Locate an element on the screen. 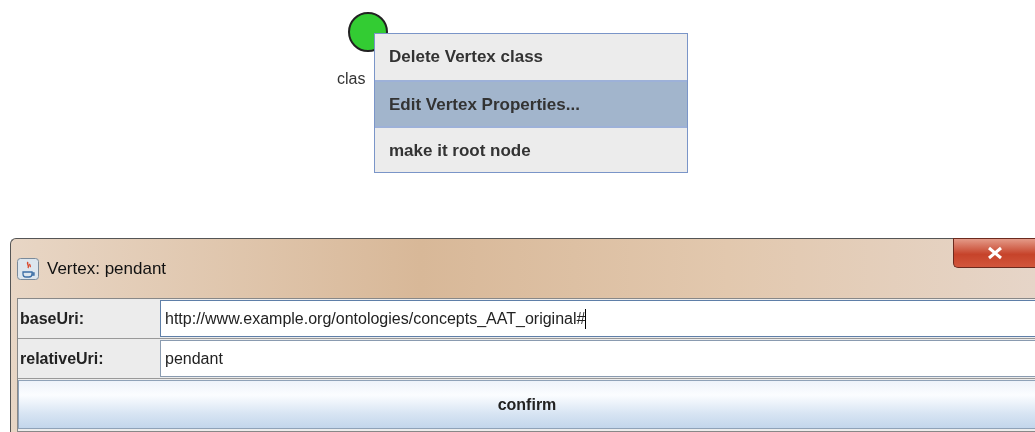 The width and height of the screenshot is (1035, 432). node-label: clas is located at coordinates (351, 79).